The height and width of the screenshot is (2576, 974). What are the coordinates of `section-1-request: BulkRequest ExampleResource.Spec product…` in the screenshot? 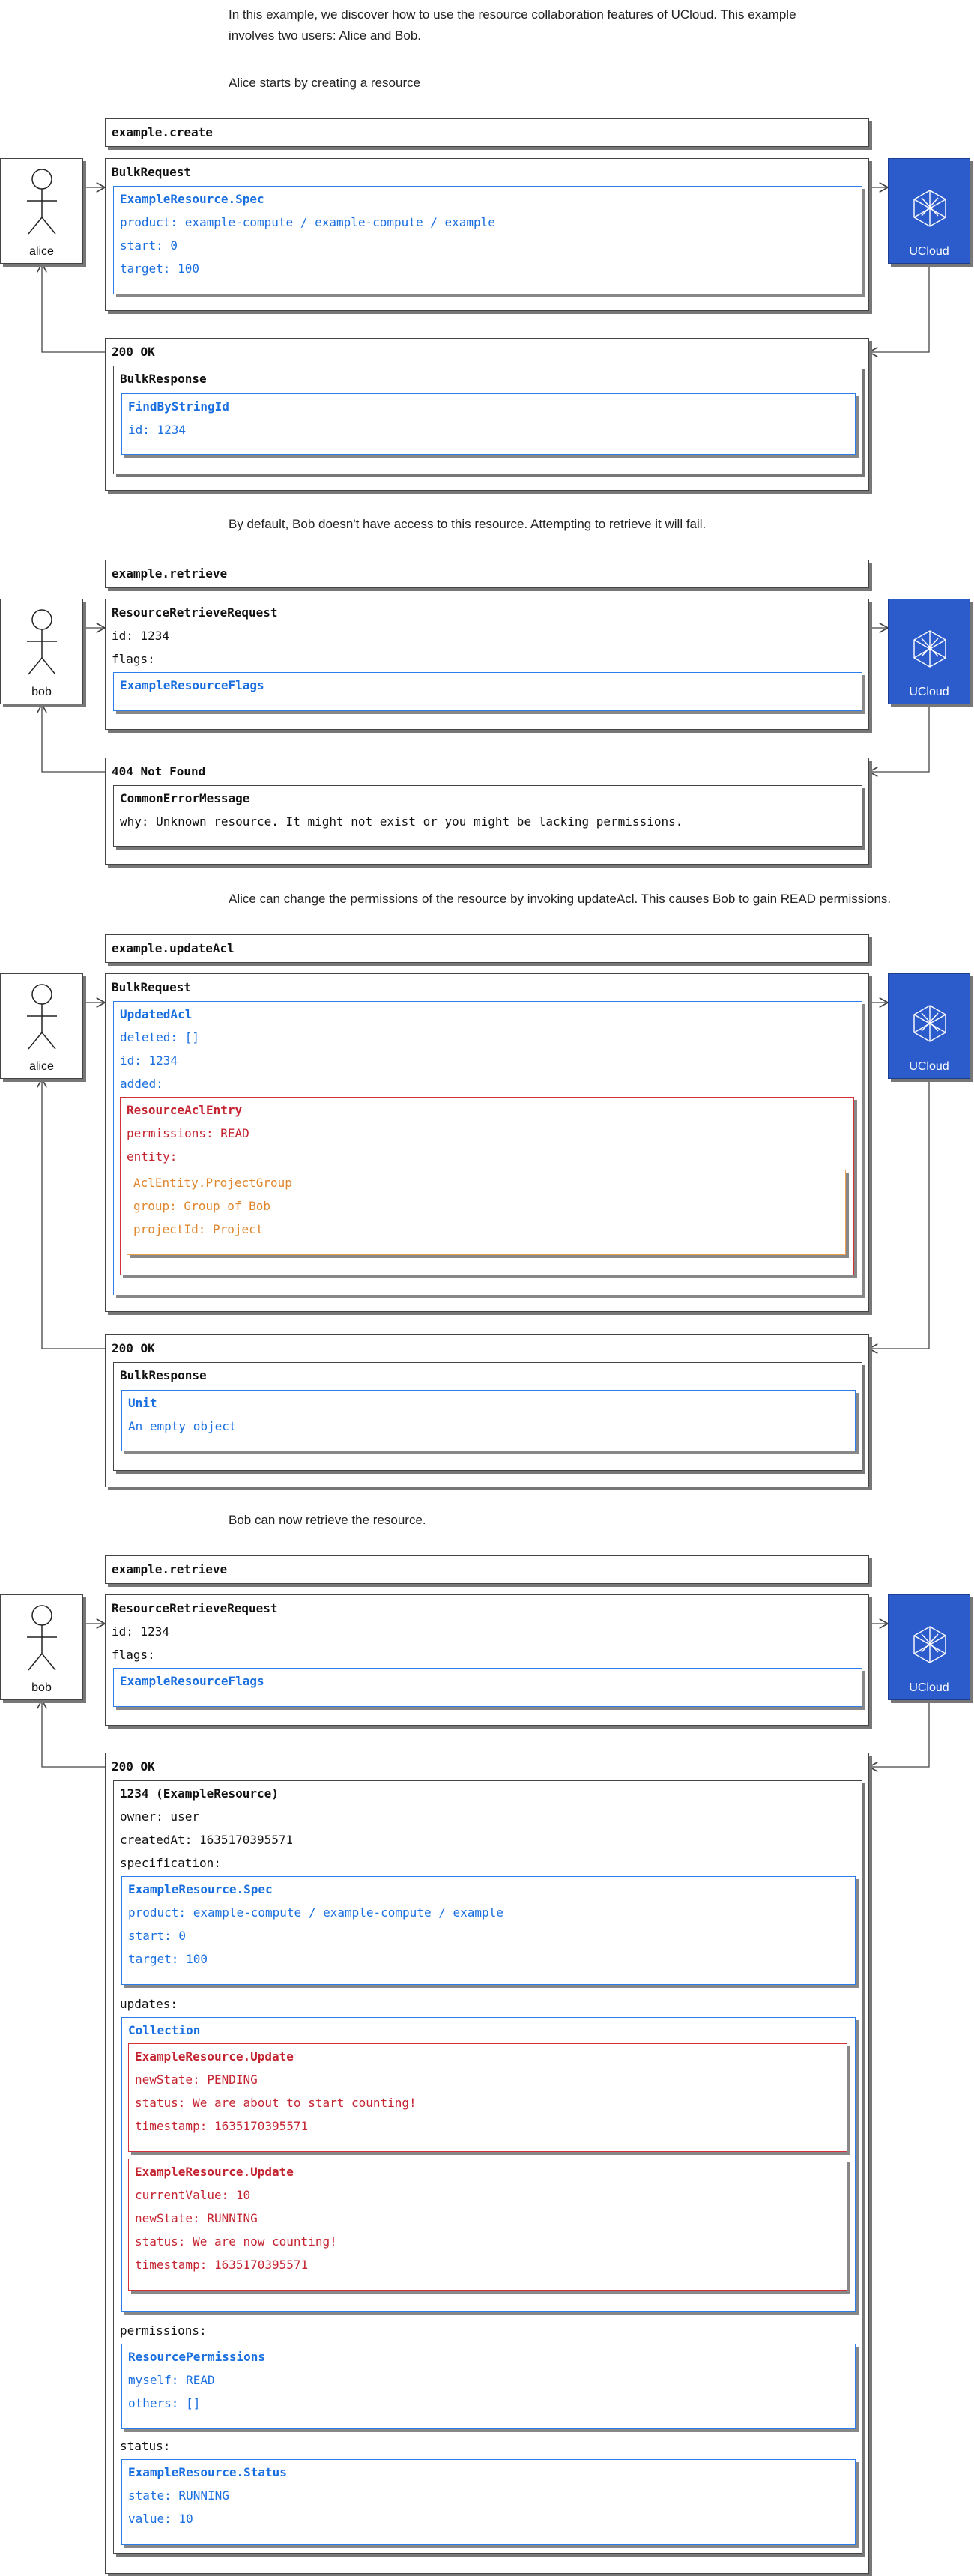 It's located at (487, 234).